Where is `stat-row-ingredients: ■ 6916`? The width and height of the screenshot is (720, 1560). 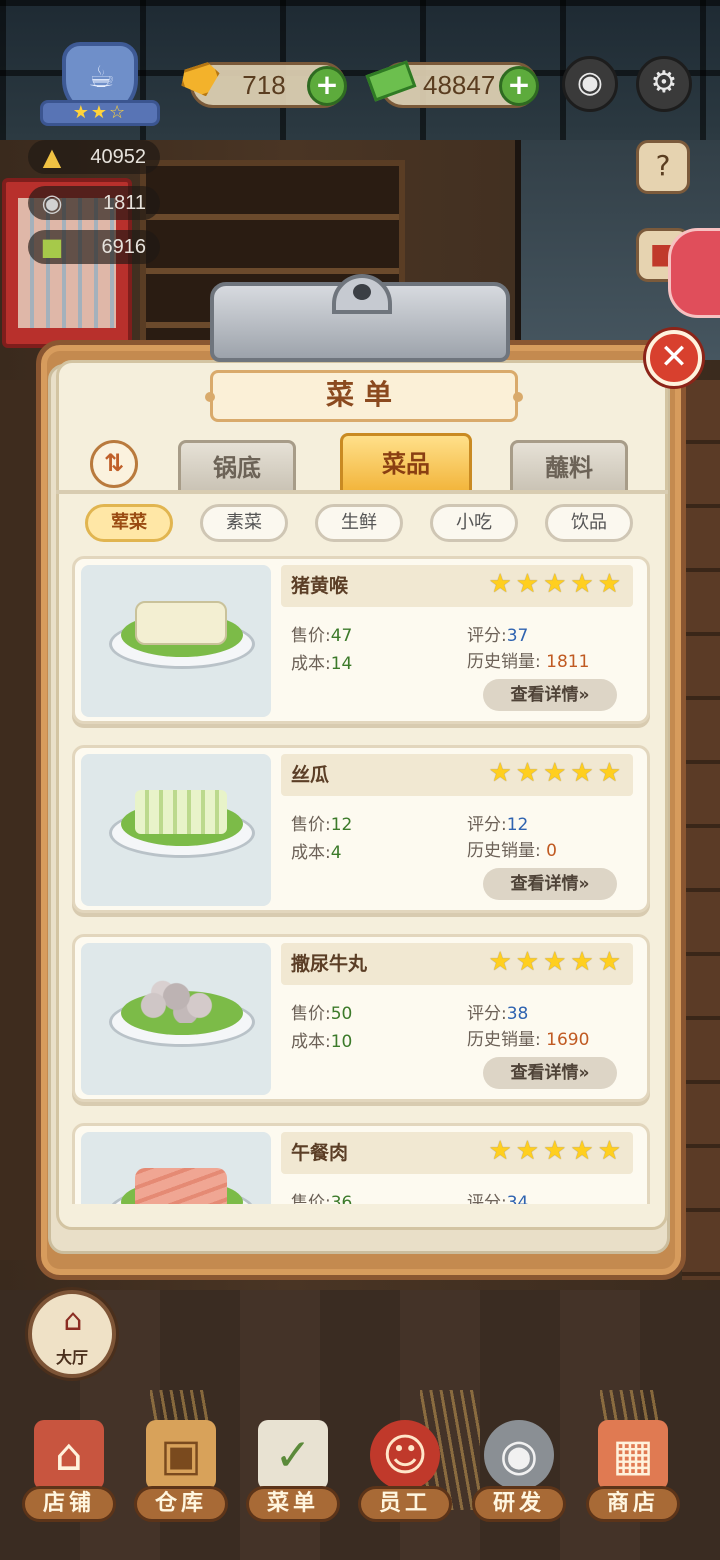 stat-row-ingredients: ■ 6916 is located at coordinates (94, 247).